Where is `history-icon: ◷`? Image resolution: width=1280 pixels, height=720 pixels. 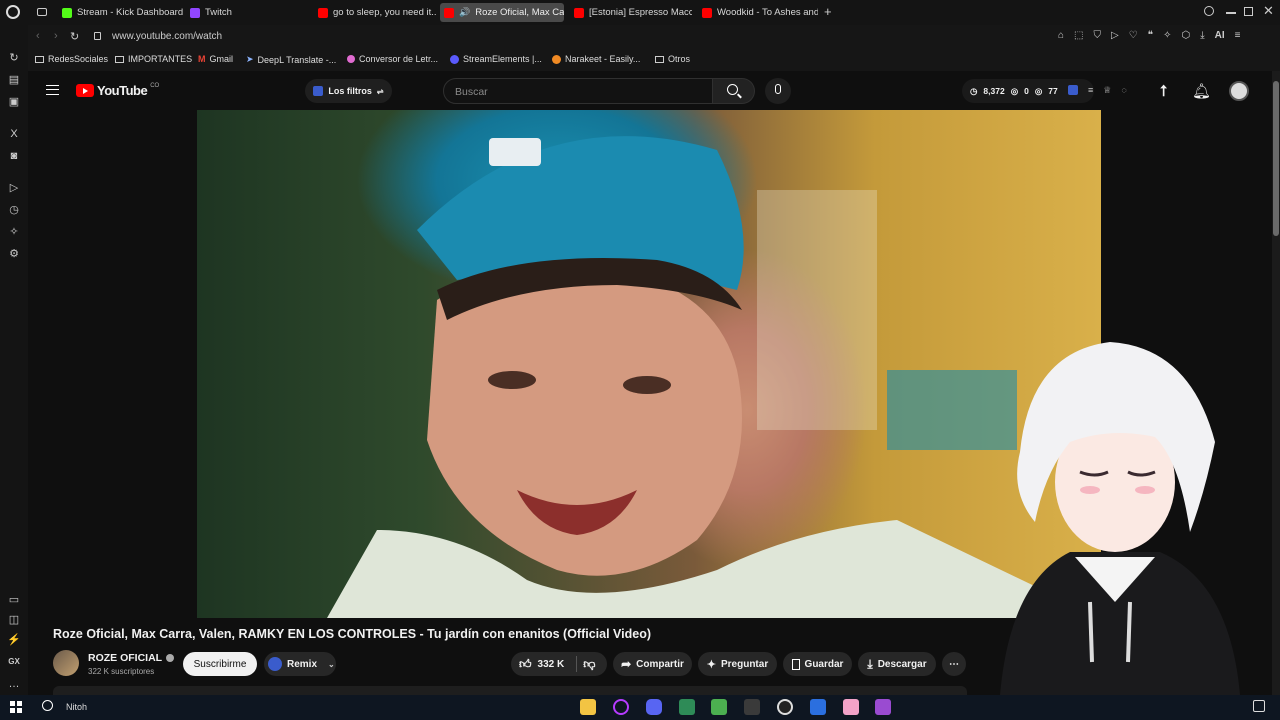
history-icon: ◷ is located at coordinates (14, 210).